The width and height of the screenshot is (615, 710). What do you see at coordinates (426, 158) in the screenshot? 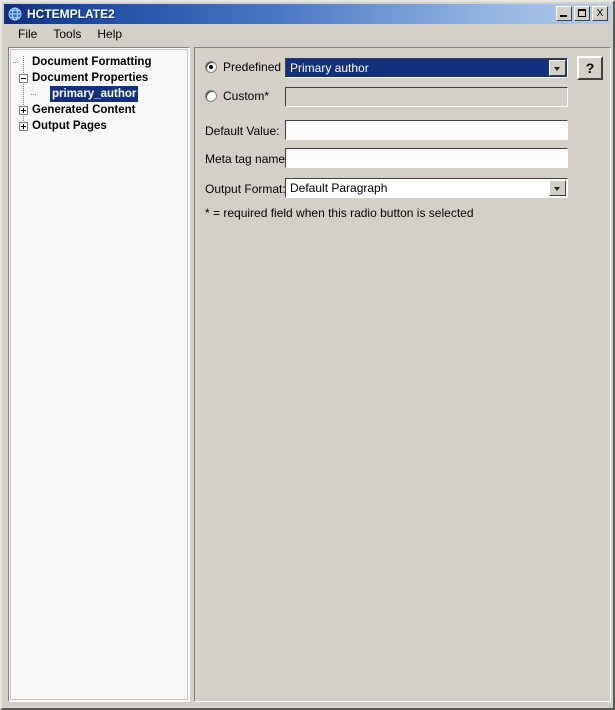
I see `meta-tag-name-input` at bounding box center [426, 158].